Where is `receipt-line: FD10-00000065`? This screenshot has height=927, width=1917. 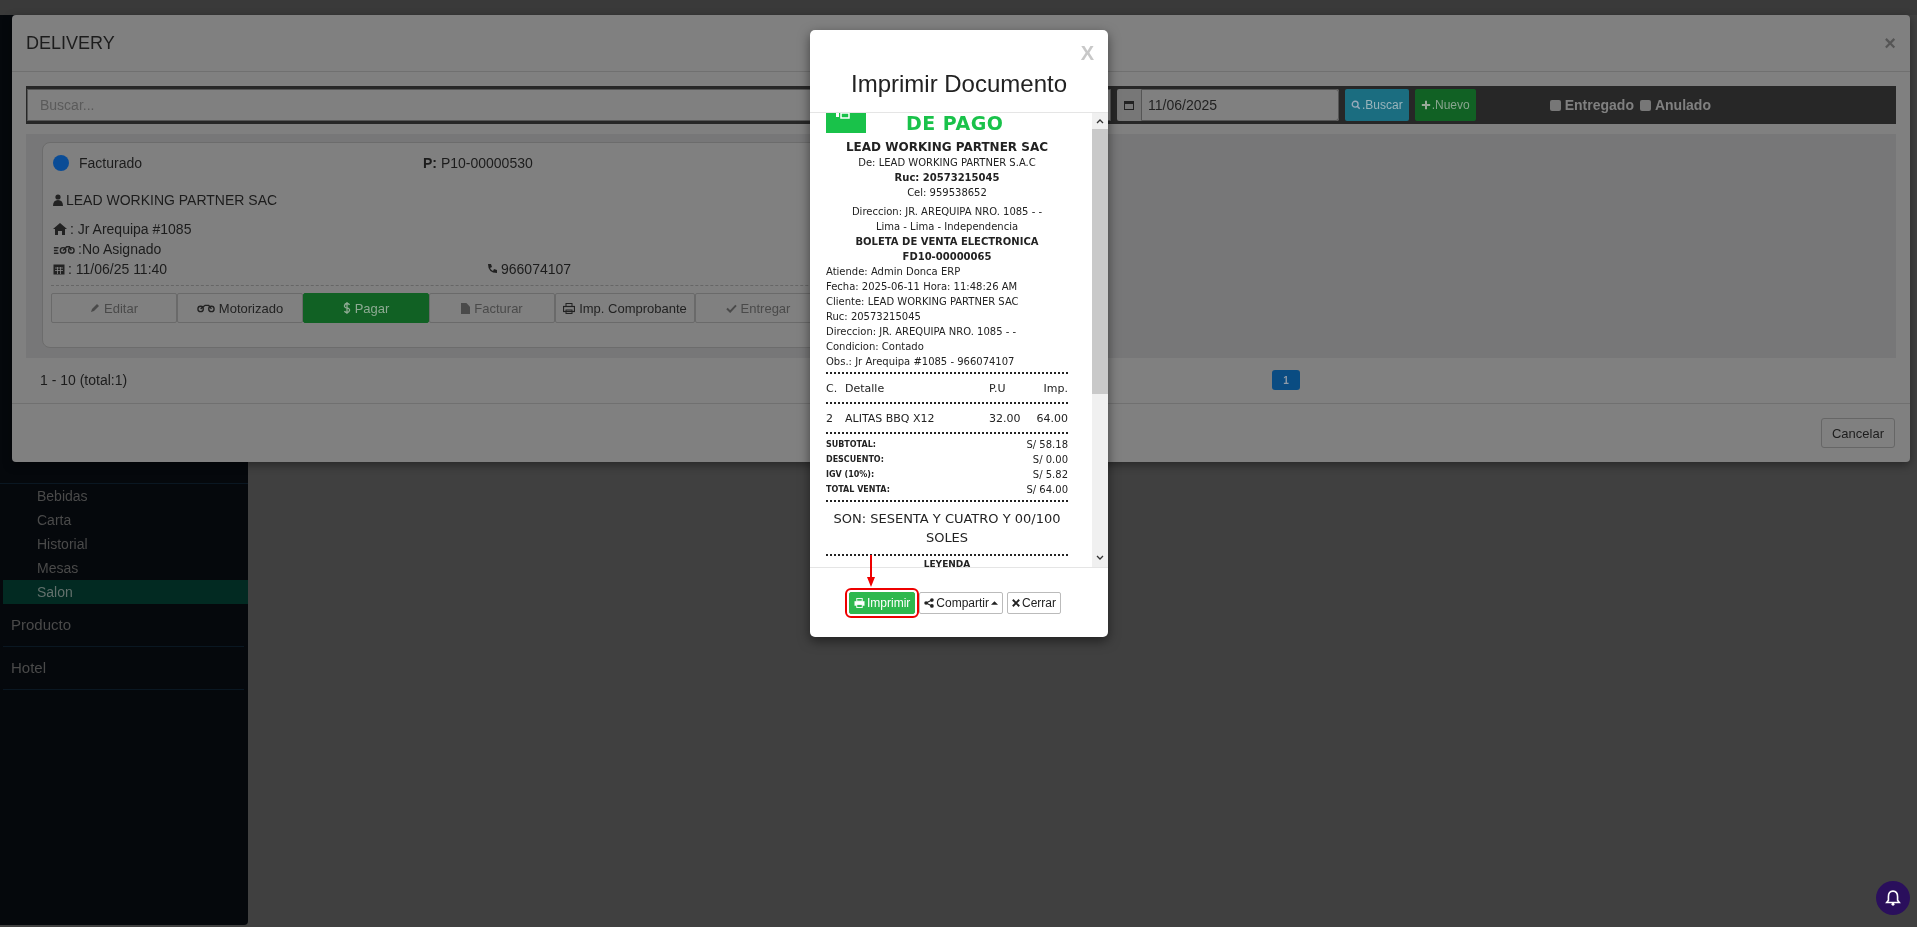
receipt-line: FD10-00000065 is located at coordinates (947, 257).